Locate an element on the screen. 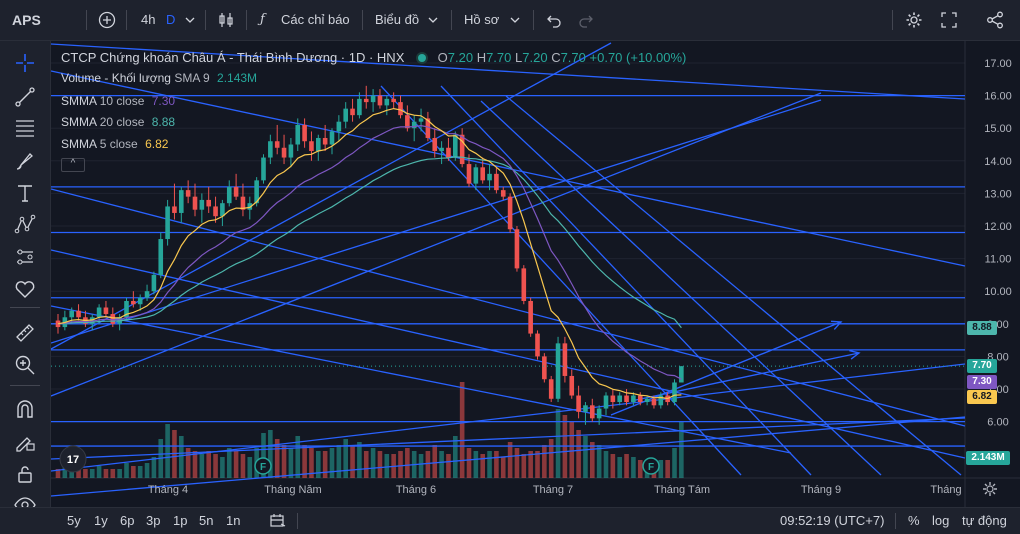  log-scale-toggle: log is located at coordinates (940, 521).